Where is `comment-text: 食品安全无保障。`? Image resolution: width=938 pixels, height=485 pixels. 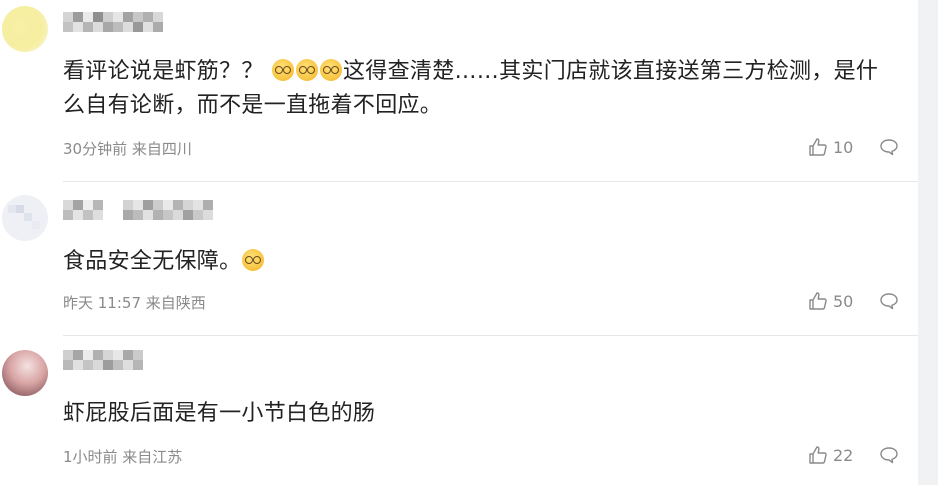 comment-text: 食品安全无保障。 is located at coordinates (164, 262).